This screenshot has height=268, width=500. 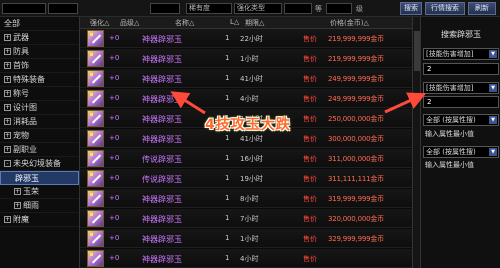 What do you see at coordinates (25, 121) in the screenshot?
I see `sidebar-item-label: 消耗品` at bounding box center [25, 121].